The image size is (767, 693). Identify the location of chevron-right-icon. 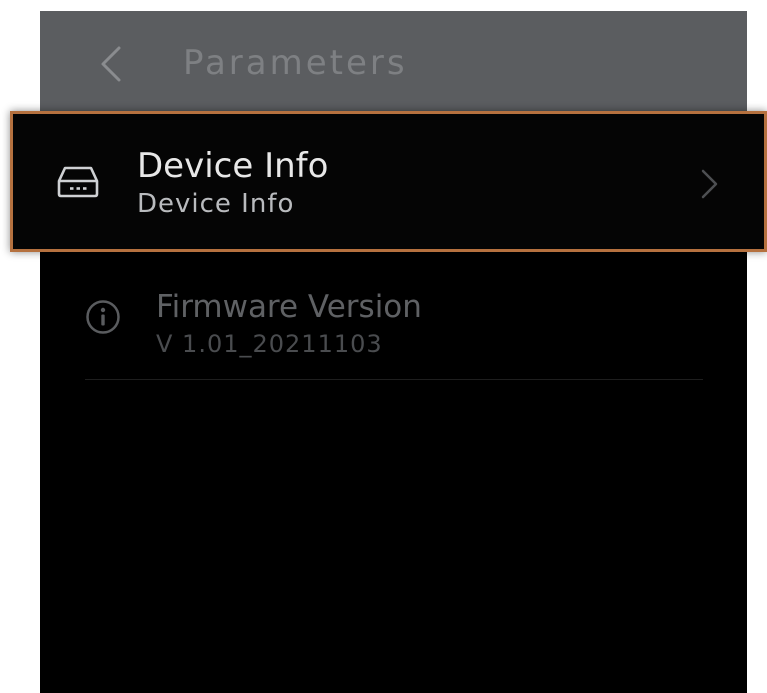
(709, 184).